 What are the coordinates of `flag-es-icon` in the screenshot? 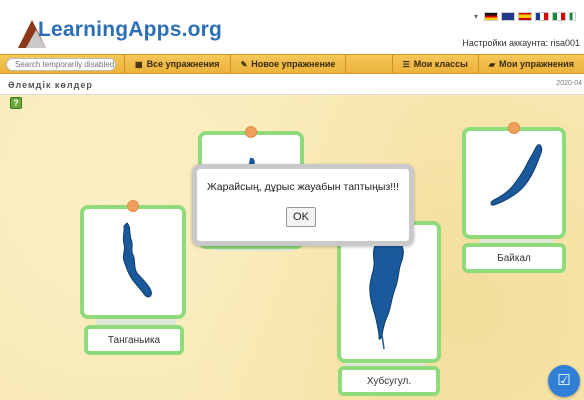 It's located at (525, 16).